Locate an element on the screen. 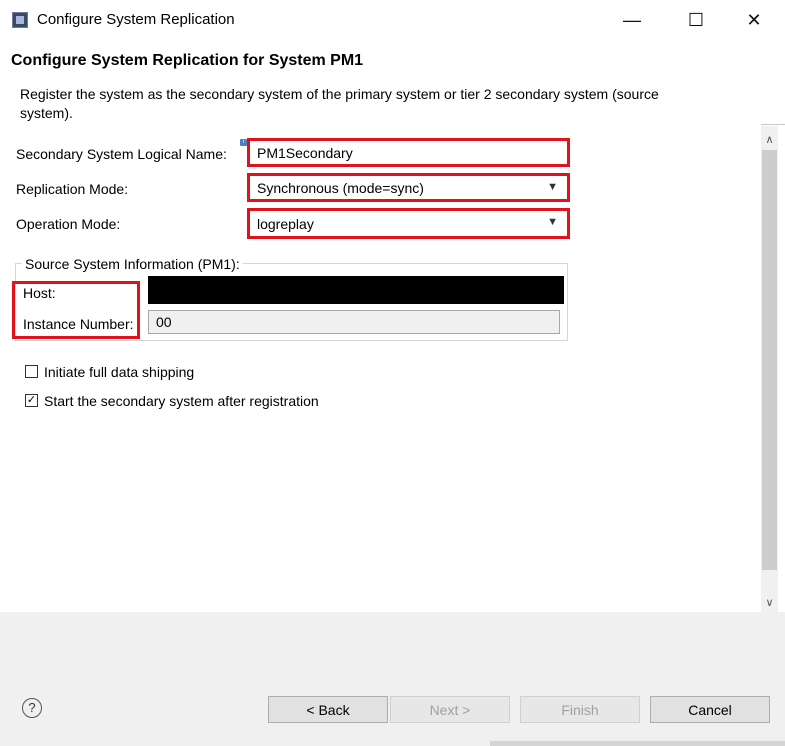 The image size is (785, 746). operation-mode-label: Operation Mode: is located at coordinates (68, 224).